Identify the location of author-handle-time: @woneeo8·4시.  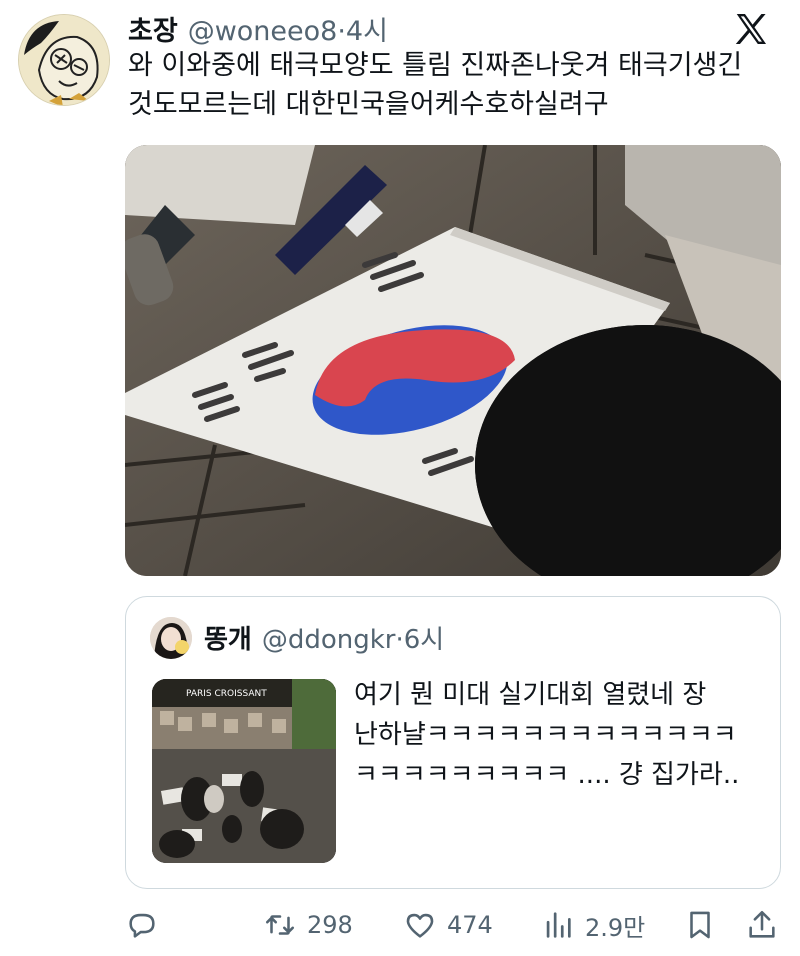
(288, 28).